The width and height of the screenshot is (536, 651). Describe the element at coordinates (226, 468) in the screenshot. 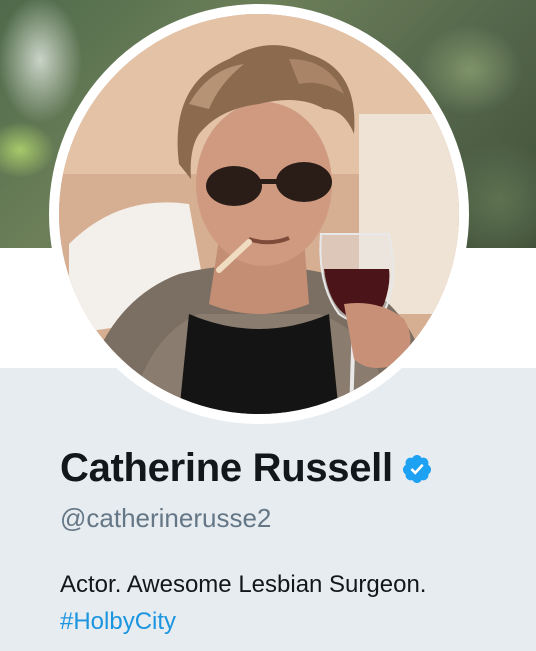

I see `profile-display-name: Catherine Russell` at that location.